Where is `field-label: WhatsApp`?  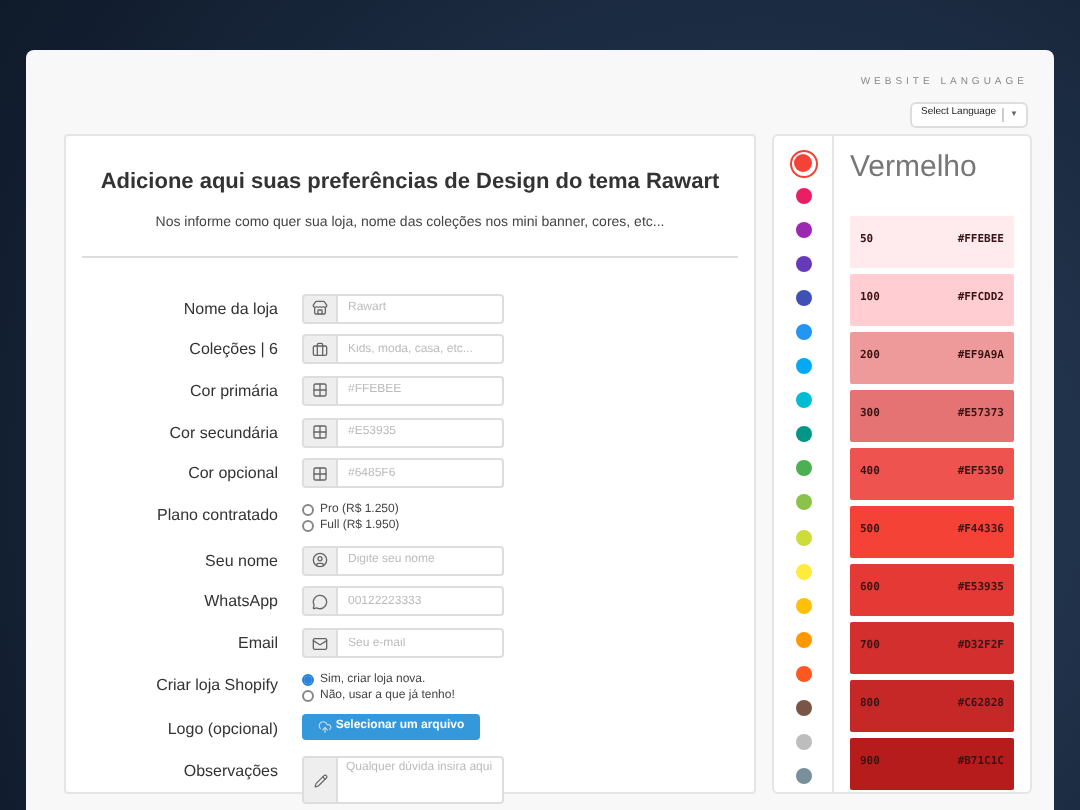 field-label: WhatsApp is located at coordinates (241, 602).